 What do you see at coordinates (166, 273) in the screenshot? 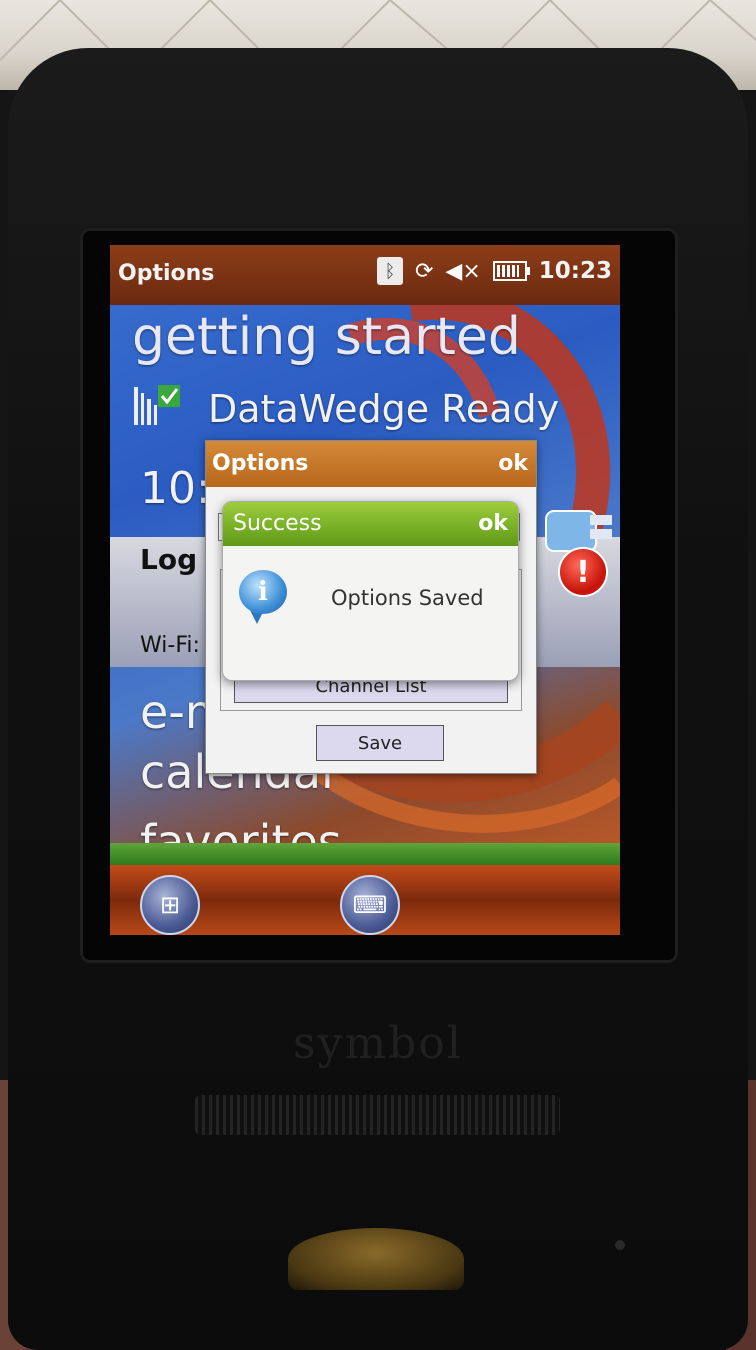
I see `app-title: Options` at bounding box center [166, 273].